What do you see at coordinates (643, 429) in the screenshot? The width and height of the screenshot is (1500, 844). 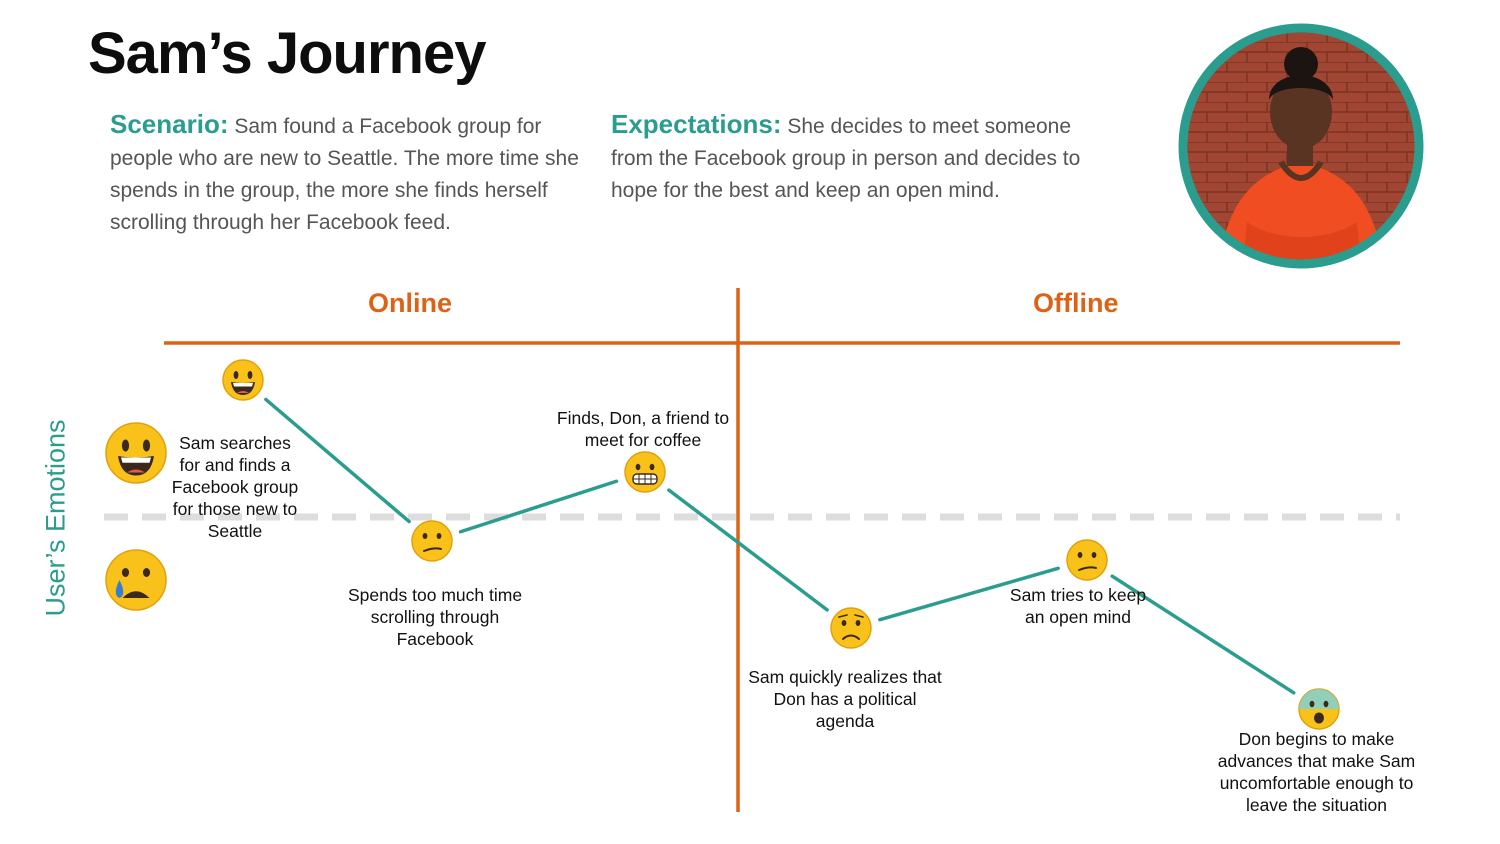 I see `step-caption: Finds, Don, a friend to meet for coffee` at bounding box center [643, 429].